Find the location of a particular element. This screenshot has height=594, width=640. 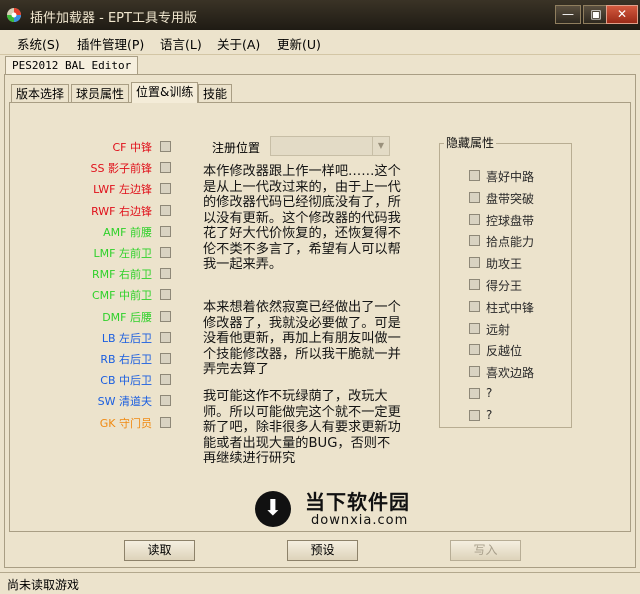

tab-player-attributes: 球员属性 is located at coordinates (100, 93).